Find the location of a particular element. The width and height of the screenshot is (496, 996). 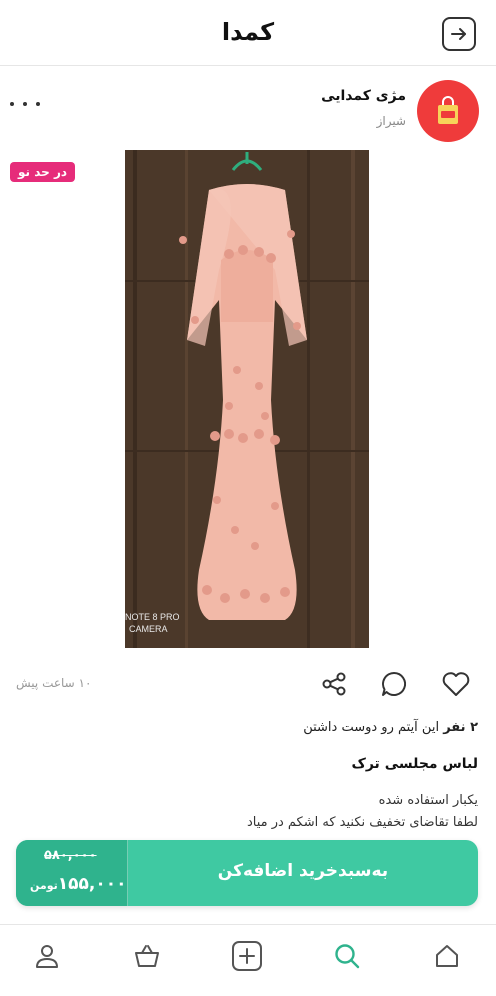

watermark-line1: NOTE 8 PRO is located at coordinates (152, 617).